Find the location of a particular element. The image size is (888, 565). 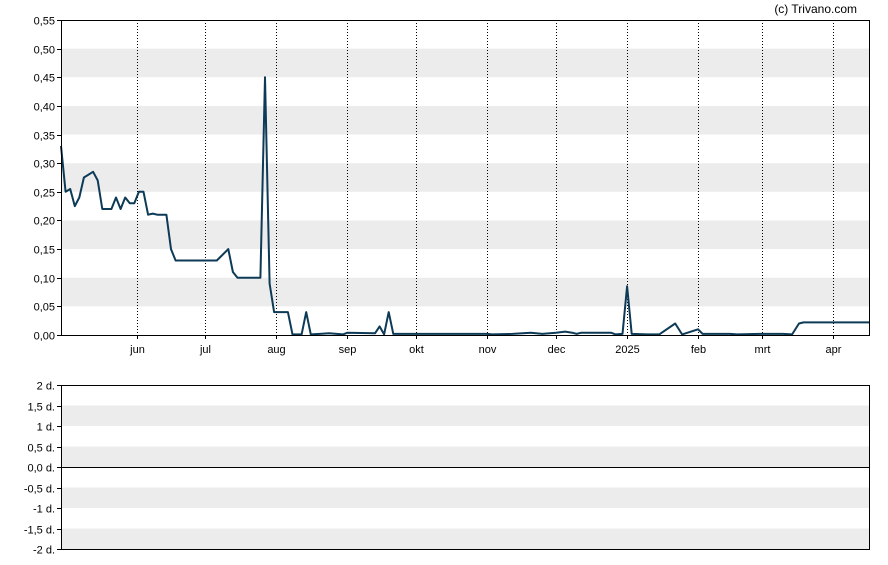

price-chart-y-tick-label: 0,20 is located at coordinates (44, 222).